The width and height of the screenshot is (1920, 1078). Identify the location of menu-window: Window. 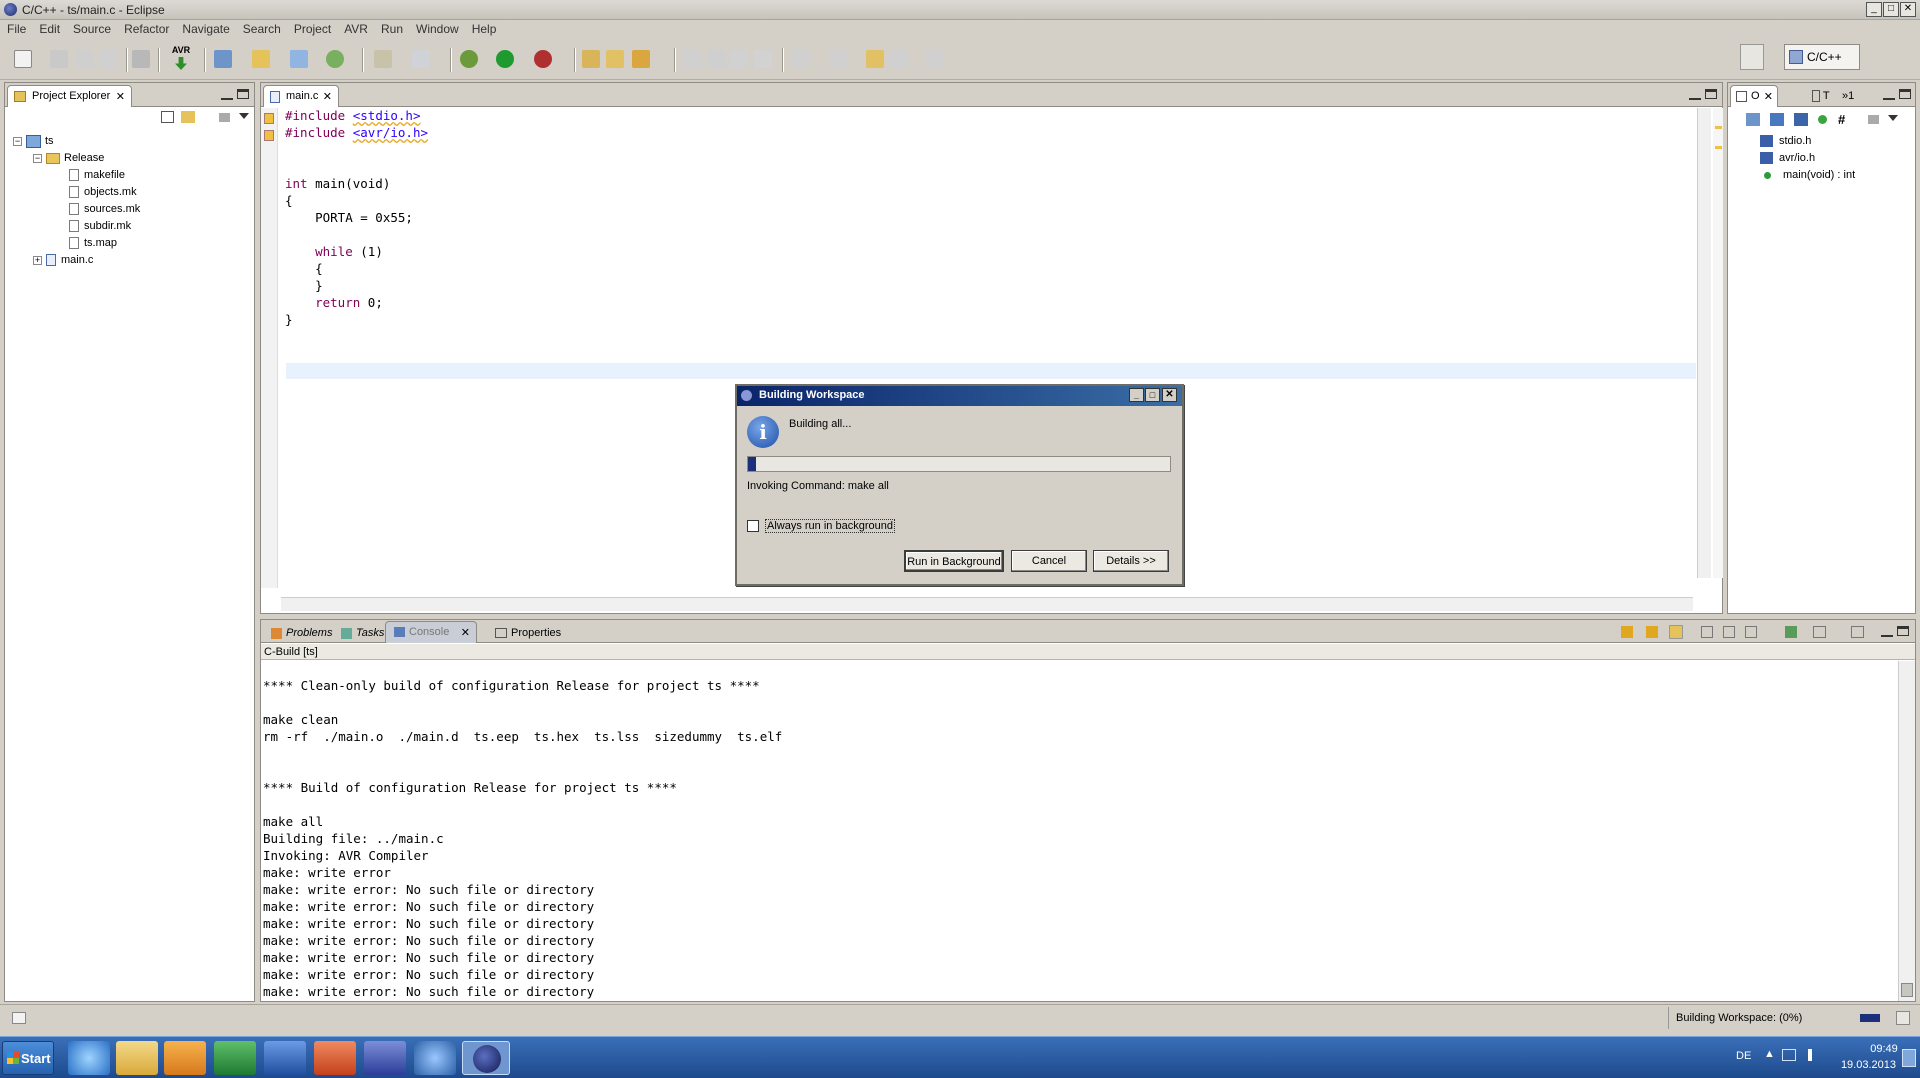
(437, 29).